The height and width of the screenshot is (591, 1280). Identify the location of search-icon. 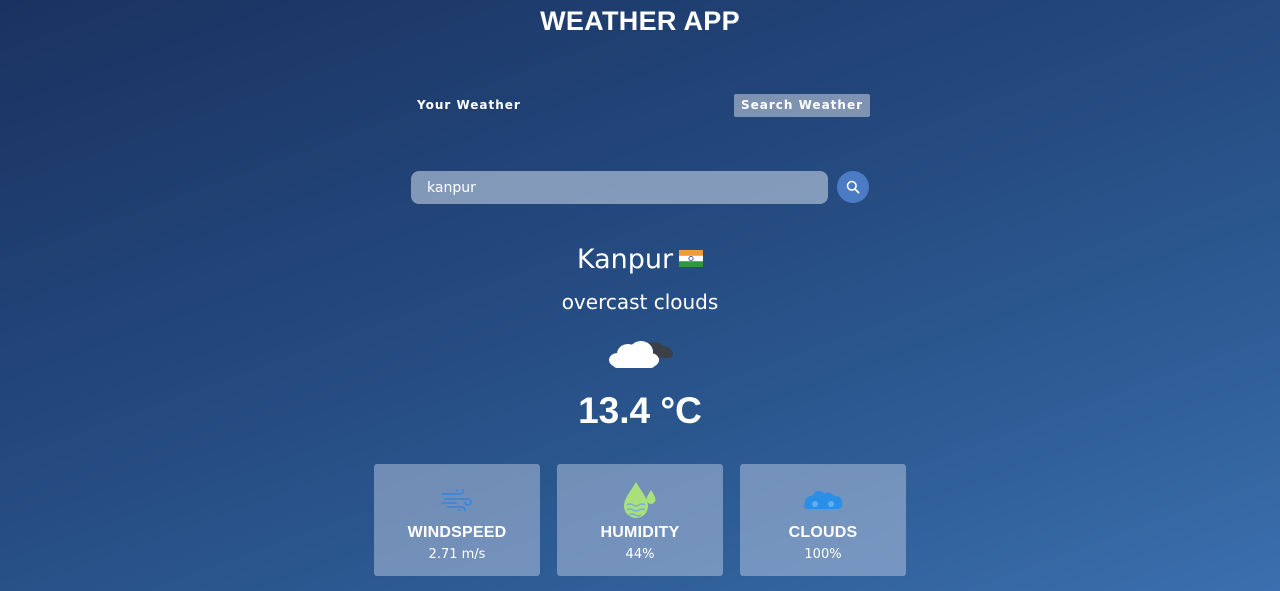
(853, 187).